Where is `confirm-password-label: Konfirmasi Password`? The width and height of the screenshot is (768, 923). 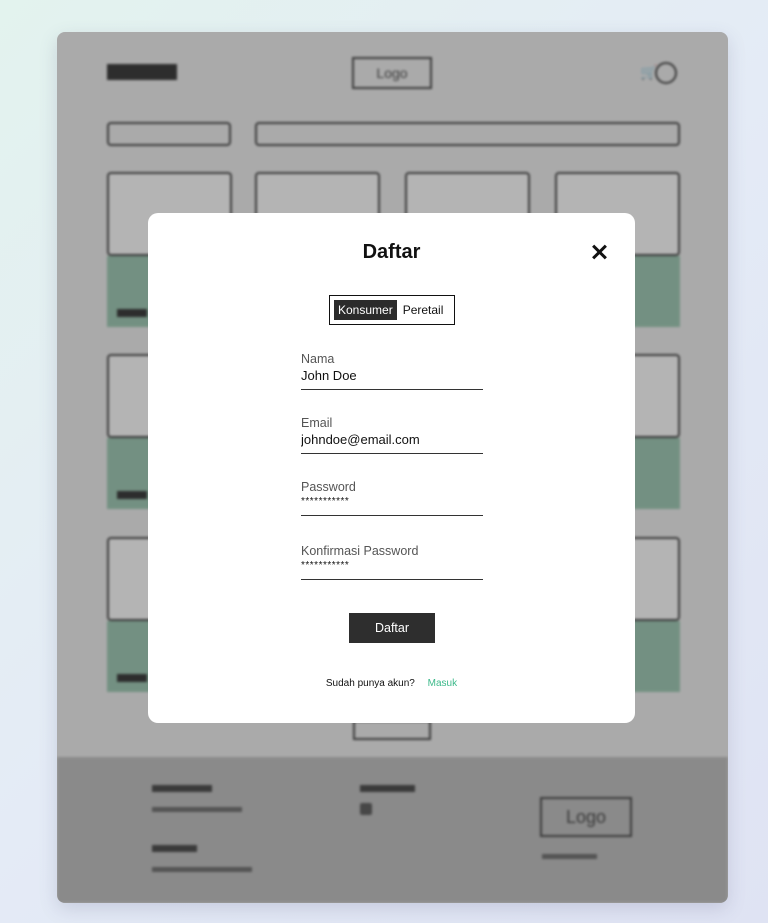 confirm-password-label: Konfirmasi Password is located at coordinates (360, 551).